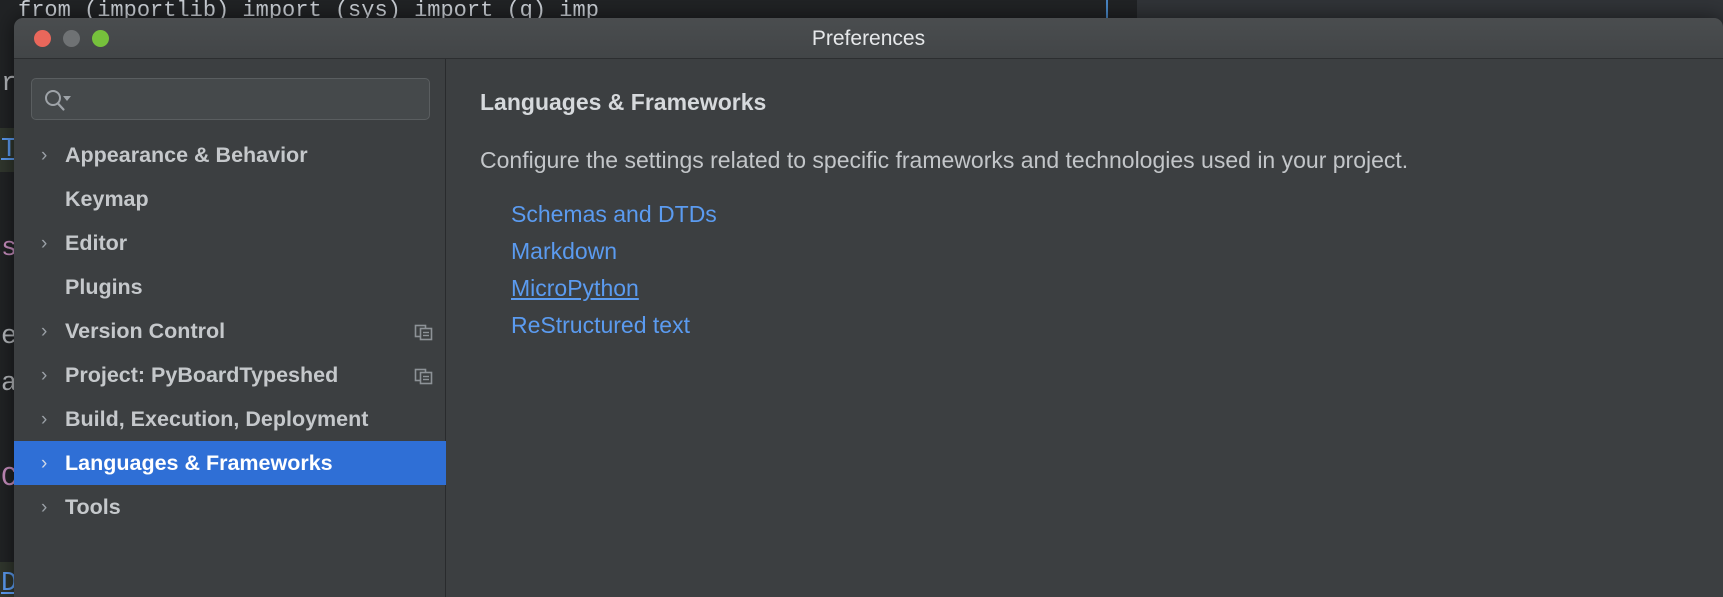 Image resolution: width=1723 pixels, height=597 pixels. I want to click on sub-setting-link-markdown: Markdown, so click(564, 251).